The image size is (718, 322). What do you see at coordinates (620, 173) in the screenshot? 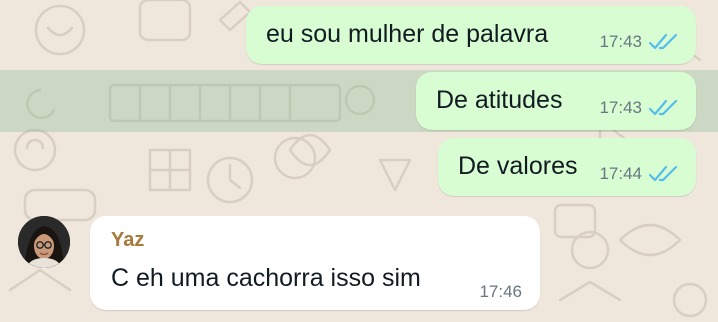
I see `message-time: 17:44` at bounding box center [620, 173].